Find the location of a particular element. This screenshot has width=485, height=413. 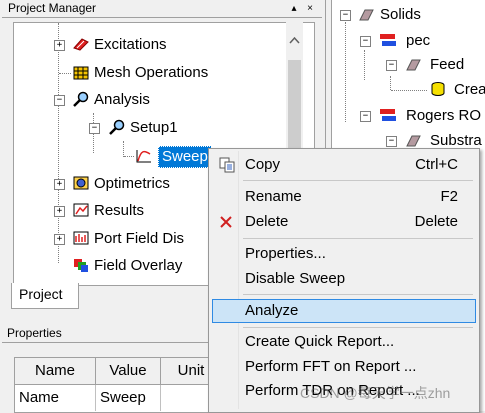

scrollbar-thumb is located at coordinates (294, 105).